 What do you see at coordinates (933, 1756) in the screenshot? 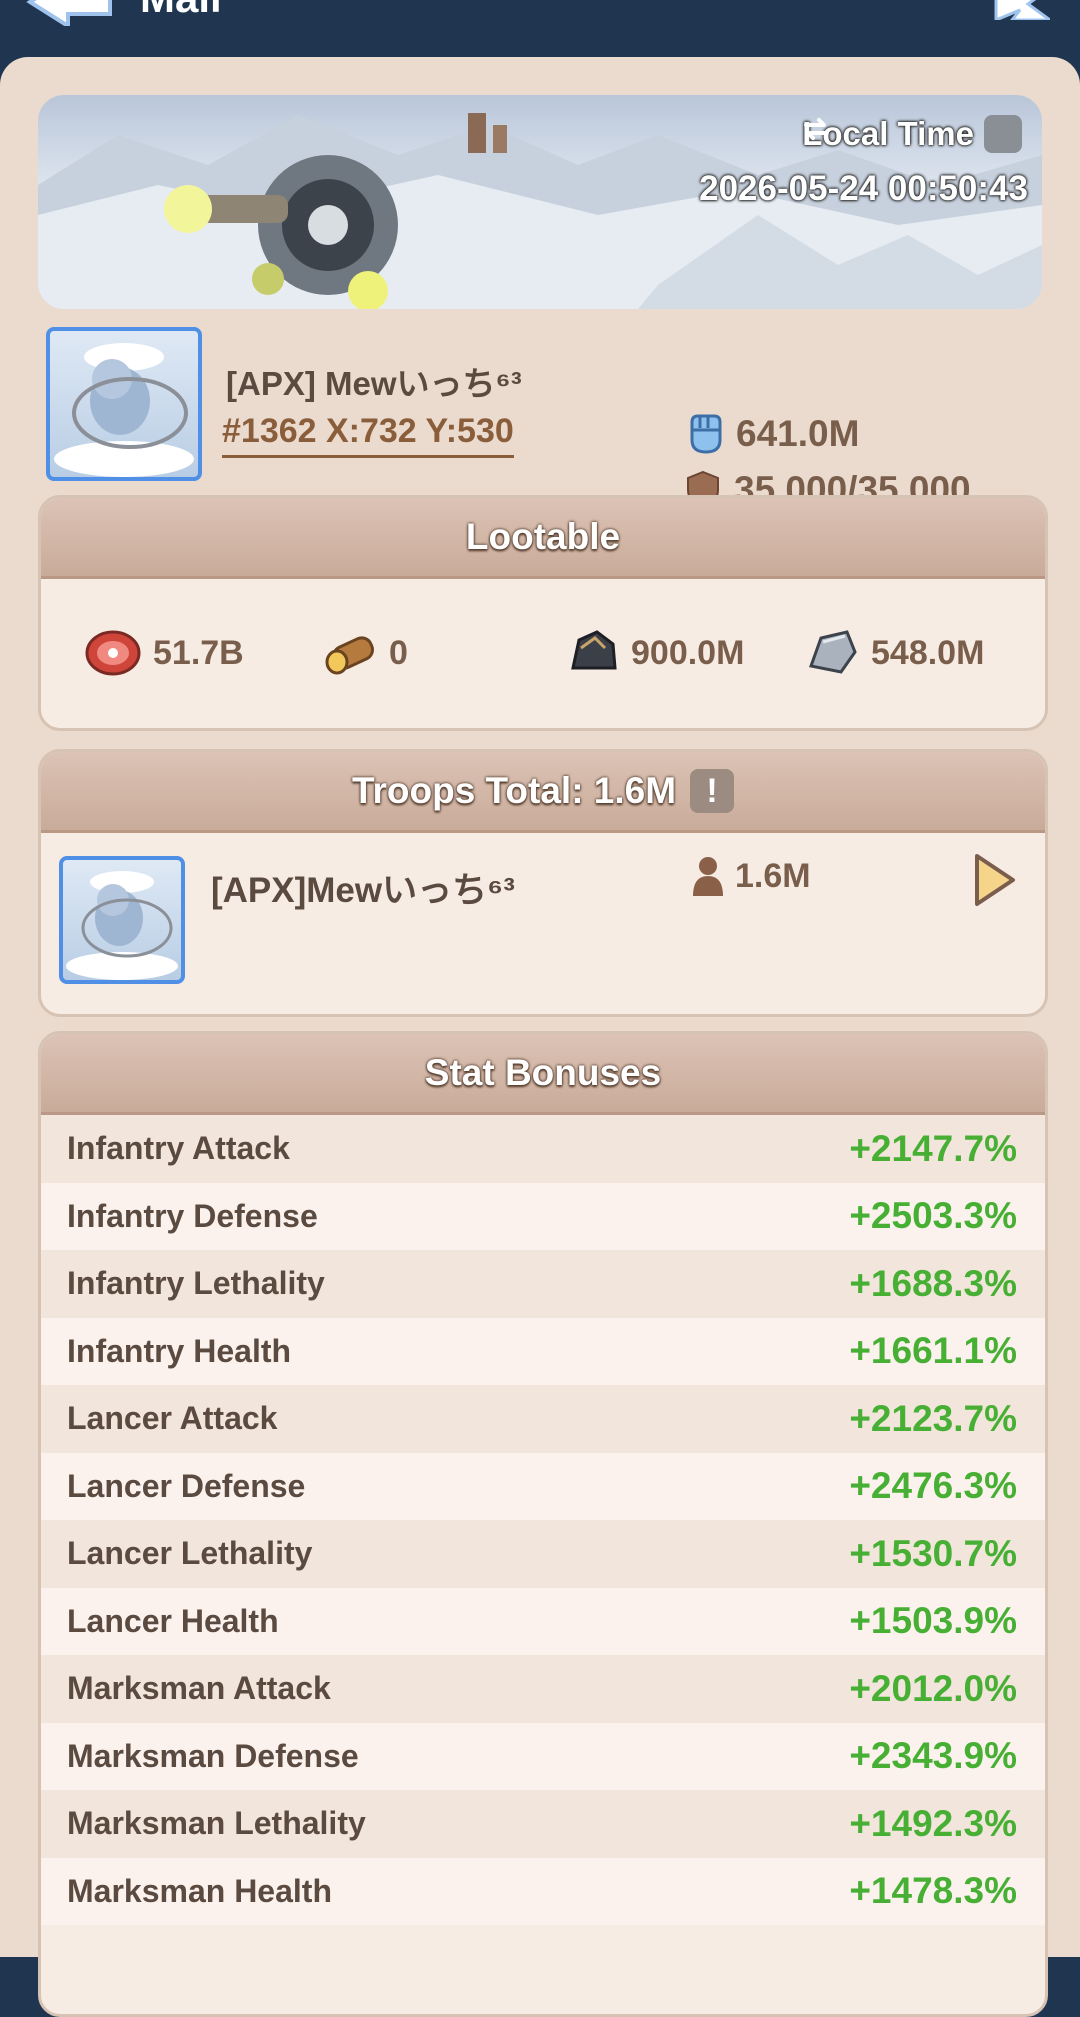
I see `stat-value: +2343.9%` at bounding box center [933, 1756].